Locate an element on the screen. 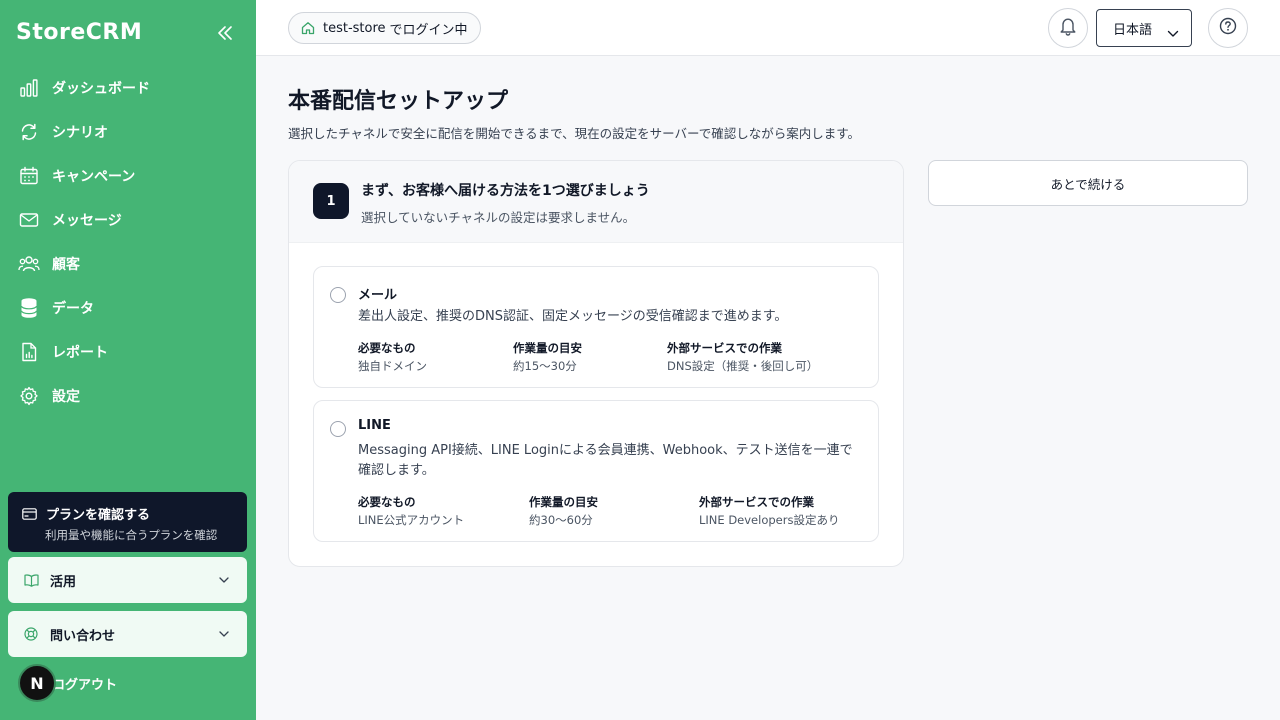 The height and width of the screenshot is (720, 1280). logout-button: N ログアウト is located at coordinates (67, 683).